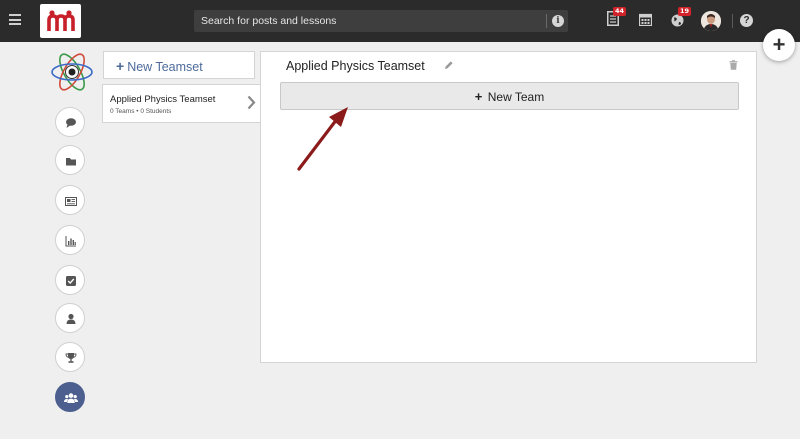 The image size is (800, 439). What do you see at coordinates (15, 19) in the screenshot?
I see `menu-icon` at bounding box center [15, 19].